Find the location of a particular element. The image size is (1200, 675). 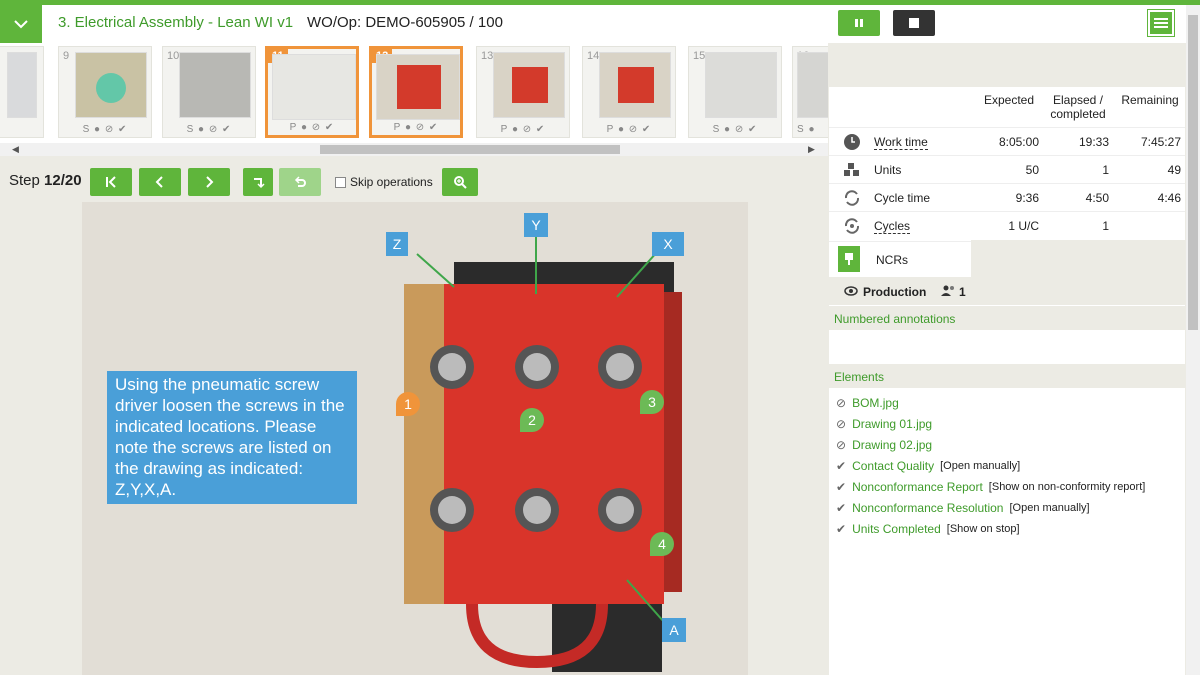

annotation-number-1: 1 is located at coordinates (408, 404).